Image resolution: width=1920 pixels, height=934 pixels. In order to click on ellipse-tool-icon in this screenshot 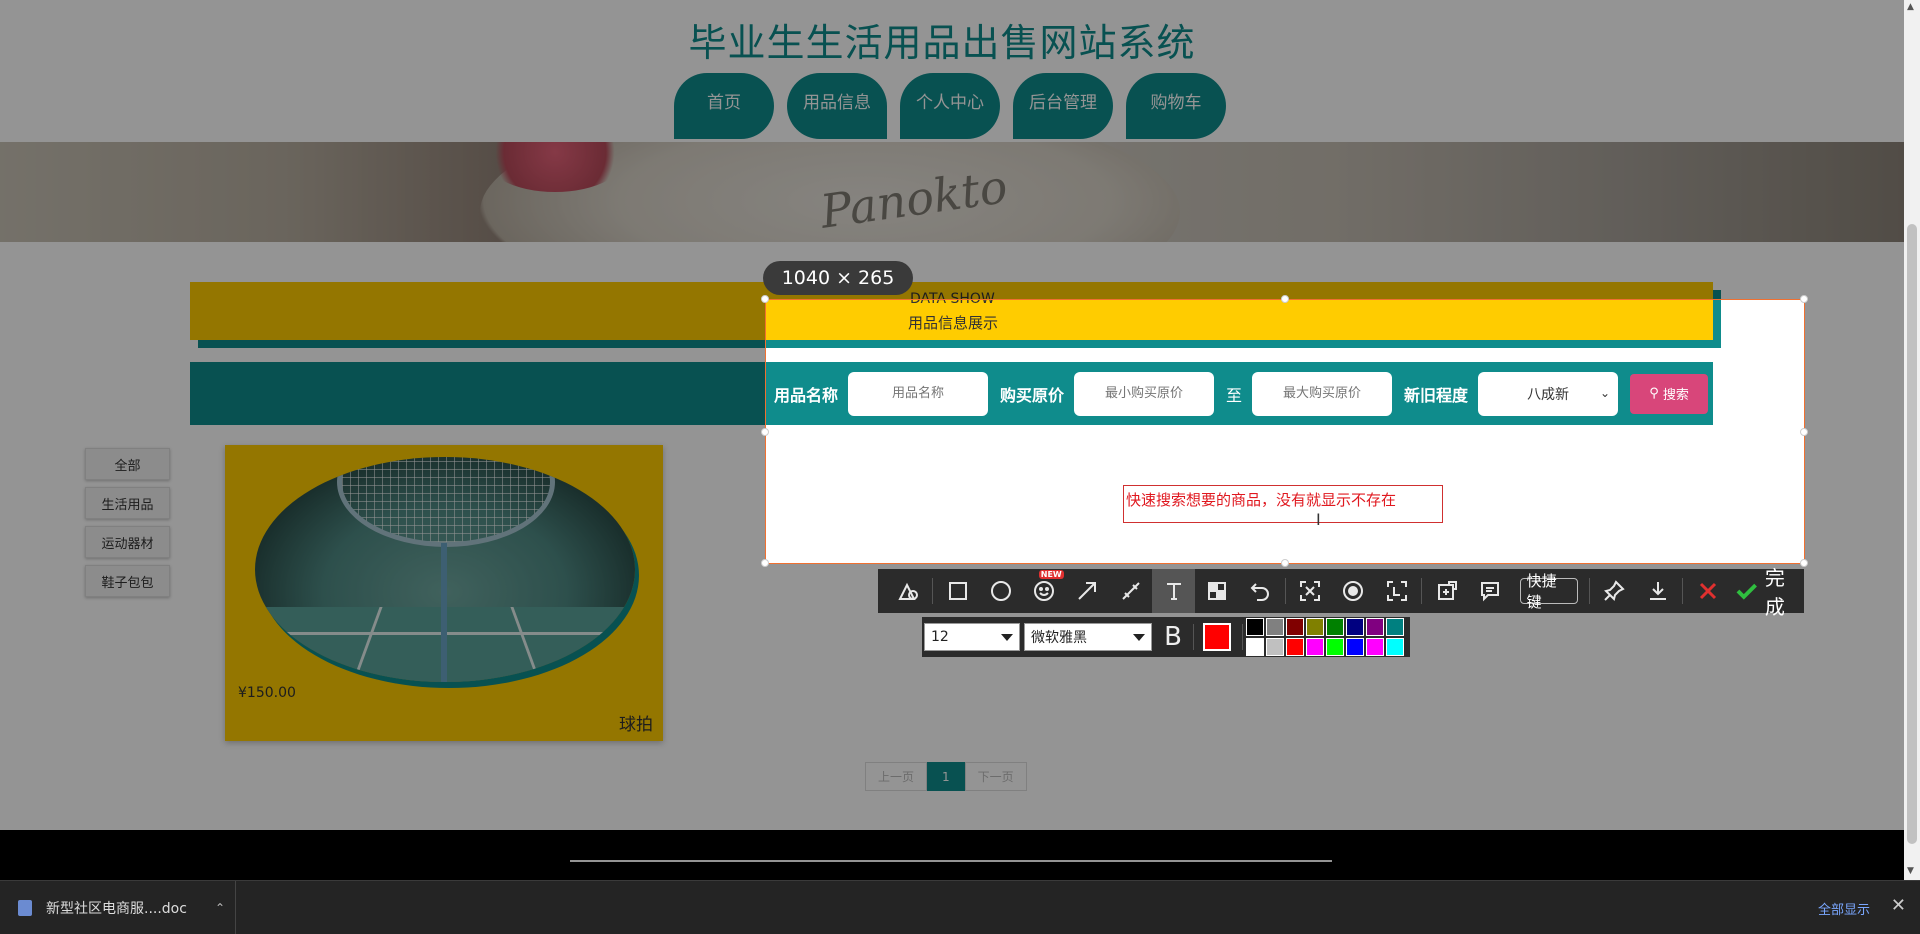, I will do `click(1000, 591)`.